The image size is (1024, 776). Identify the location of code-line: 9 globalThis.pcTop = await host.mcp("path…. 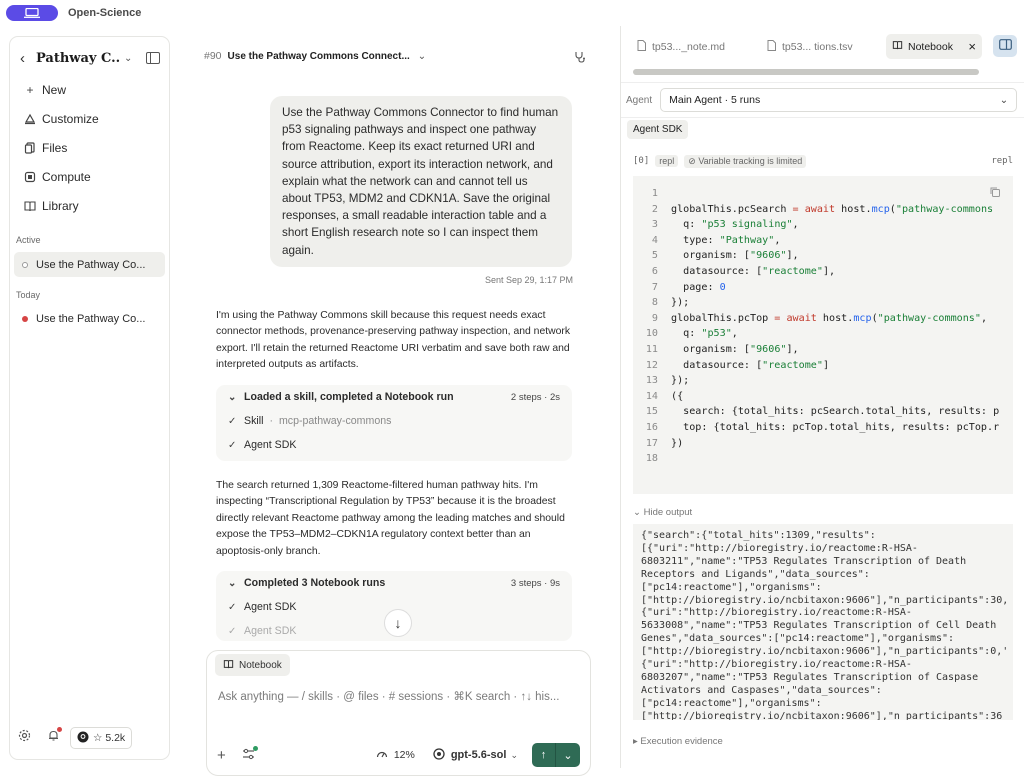
(823, 321).